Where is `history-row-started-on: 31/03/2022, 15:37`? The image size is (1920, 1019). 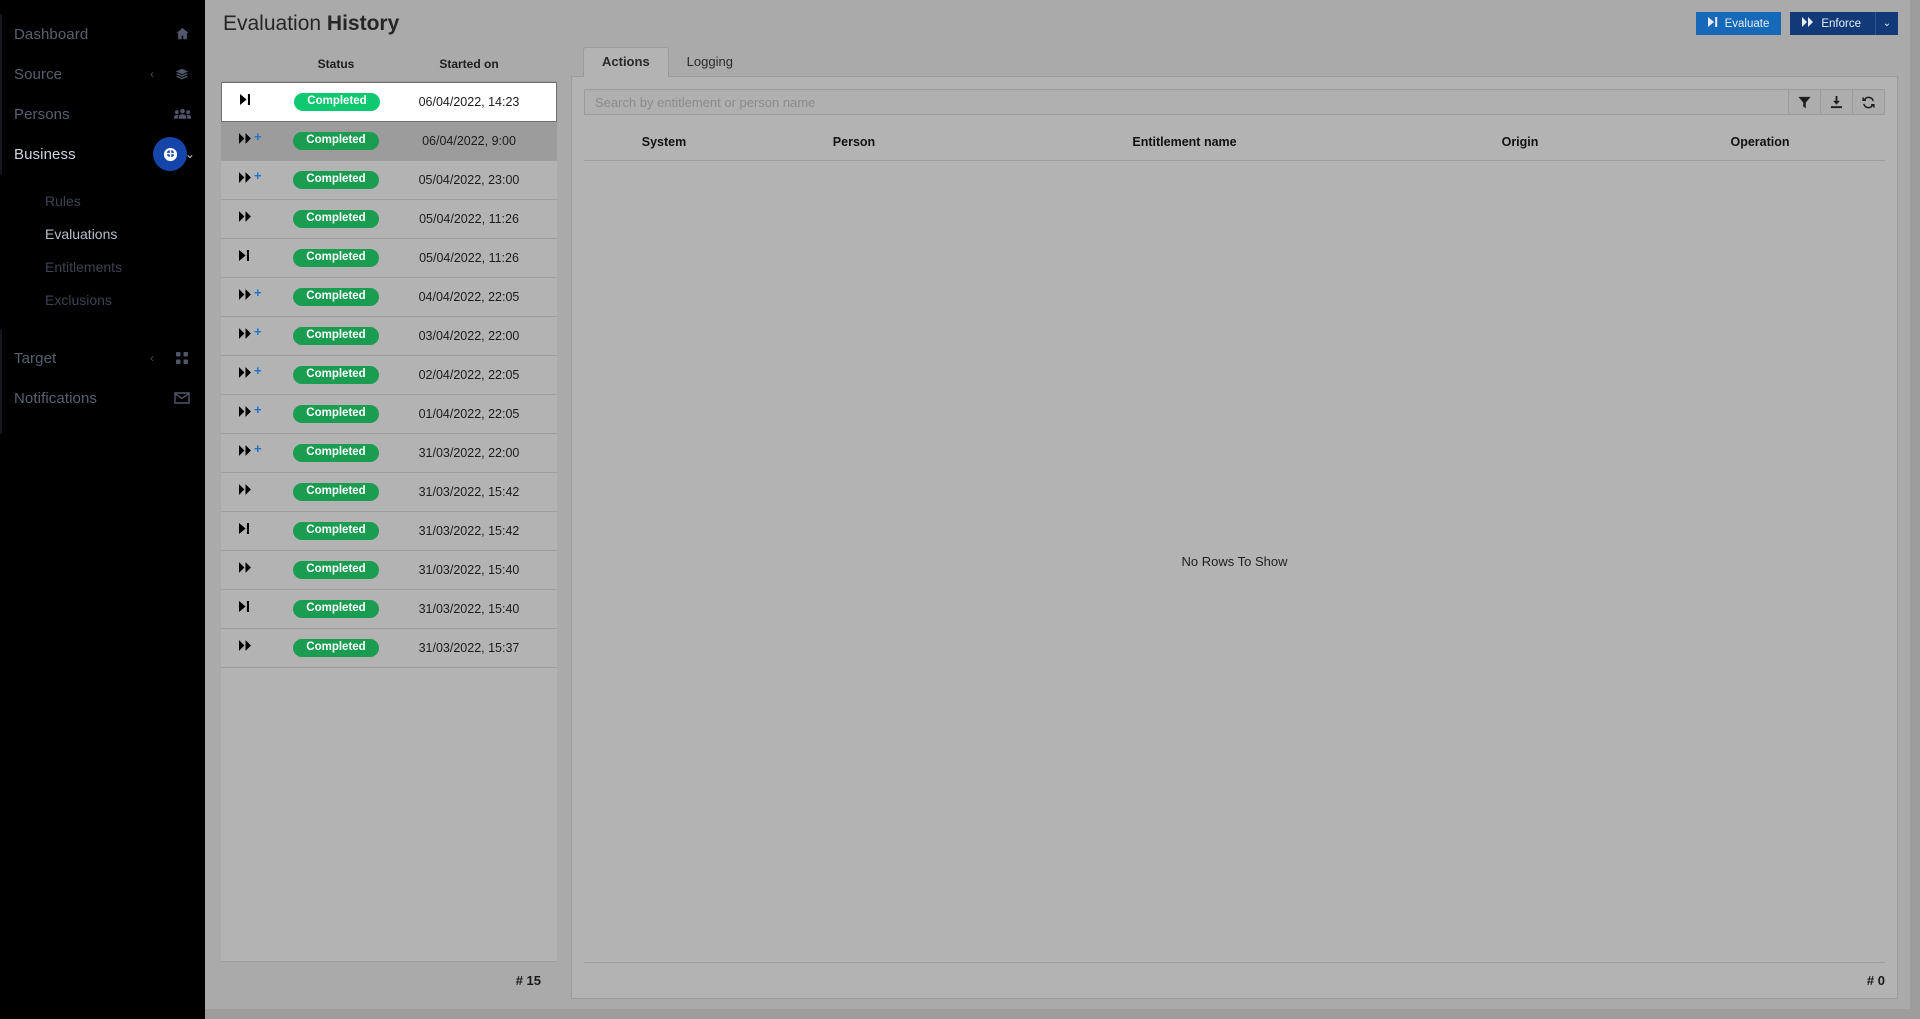 history-row-started-on: 31/03/2022, 15:37 is located at coordinates (469, 648).